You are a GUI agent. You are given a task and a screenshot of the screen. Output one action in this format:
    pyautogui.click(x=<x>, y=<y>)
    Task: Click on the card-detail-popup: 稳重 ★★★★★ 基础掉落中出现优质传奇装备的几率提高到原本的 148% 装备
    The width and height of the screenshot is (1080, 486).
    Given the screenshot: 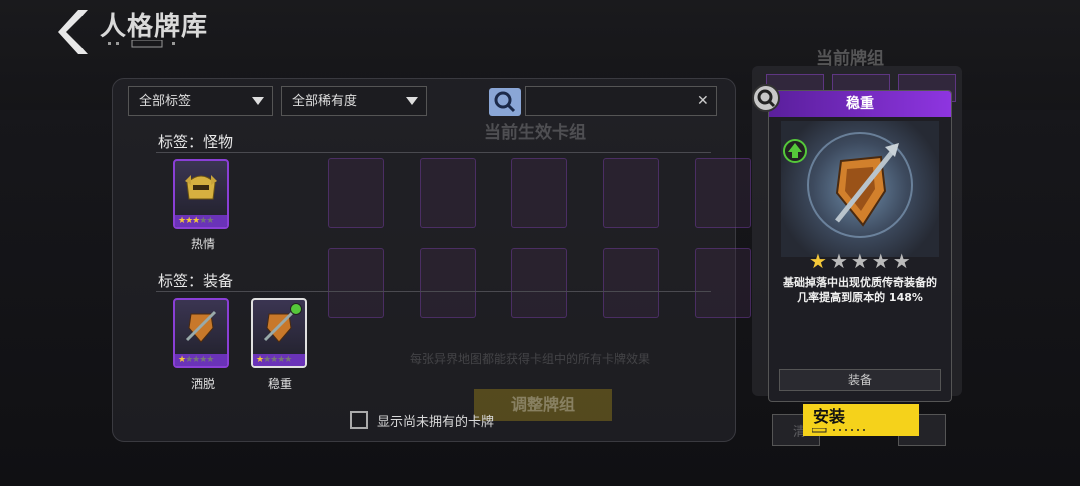 What is the action you would take?
    pyautogui.click(x=860, y=246)
    